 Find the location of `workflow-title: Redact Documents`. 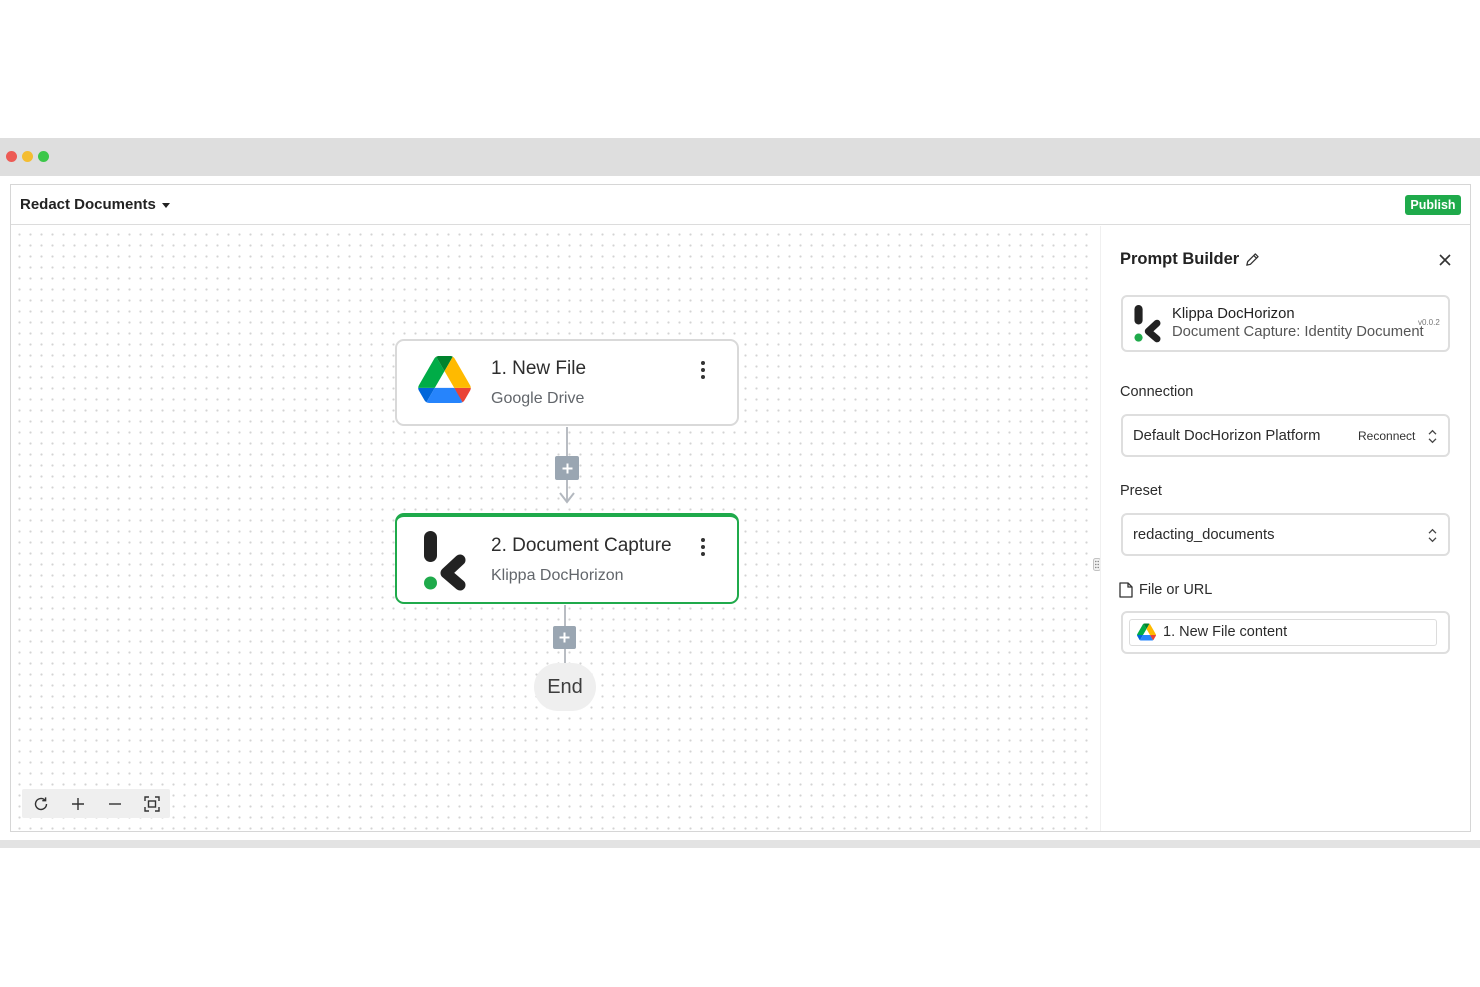

workflow-title: Redact Documents is located at coordinates (88, 204).